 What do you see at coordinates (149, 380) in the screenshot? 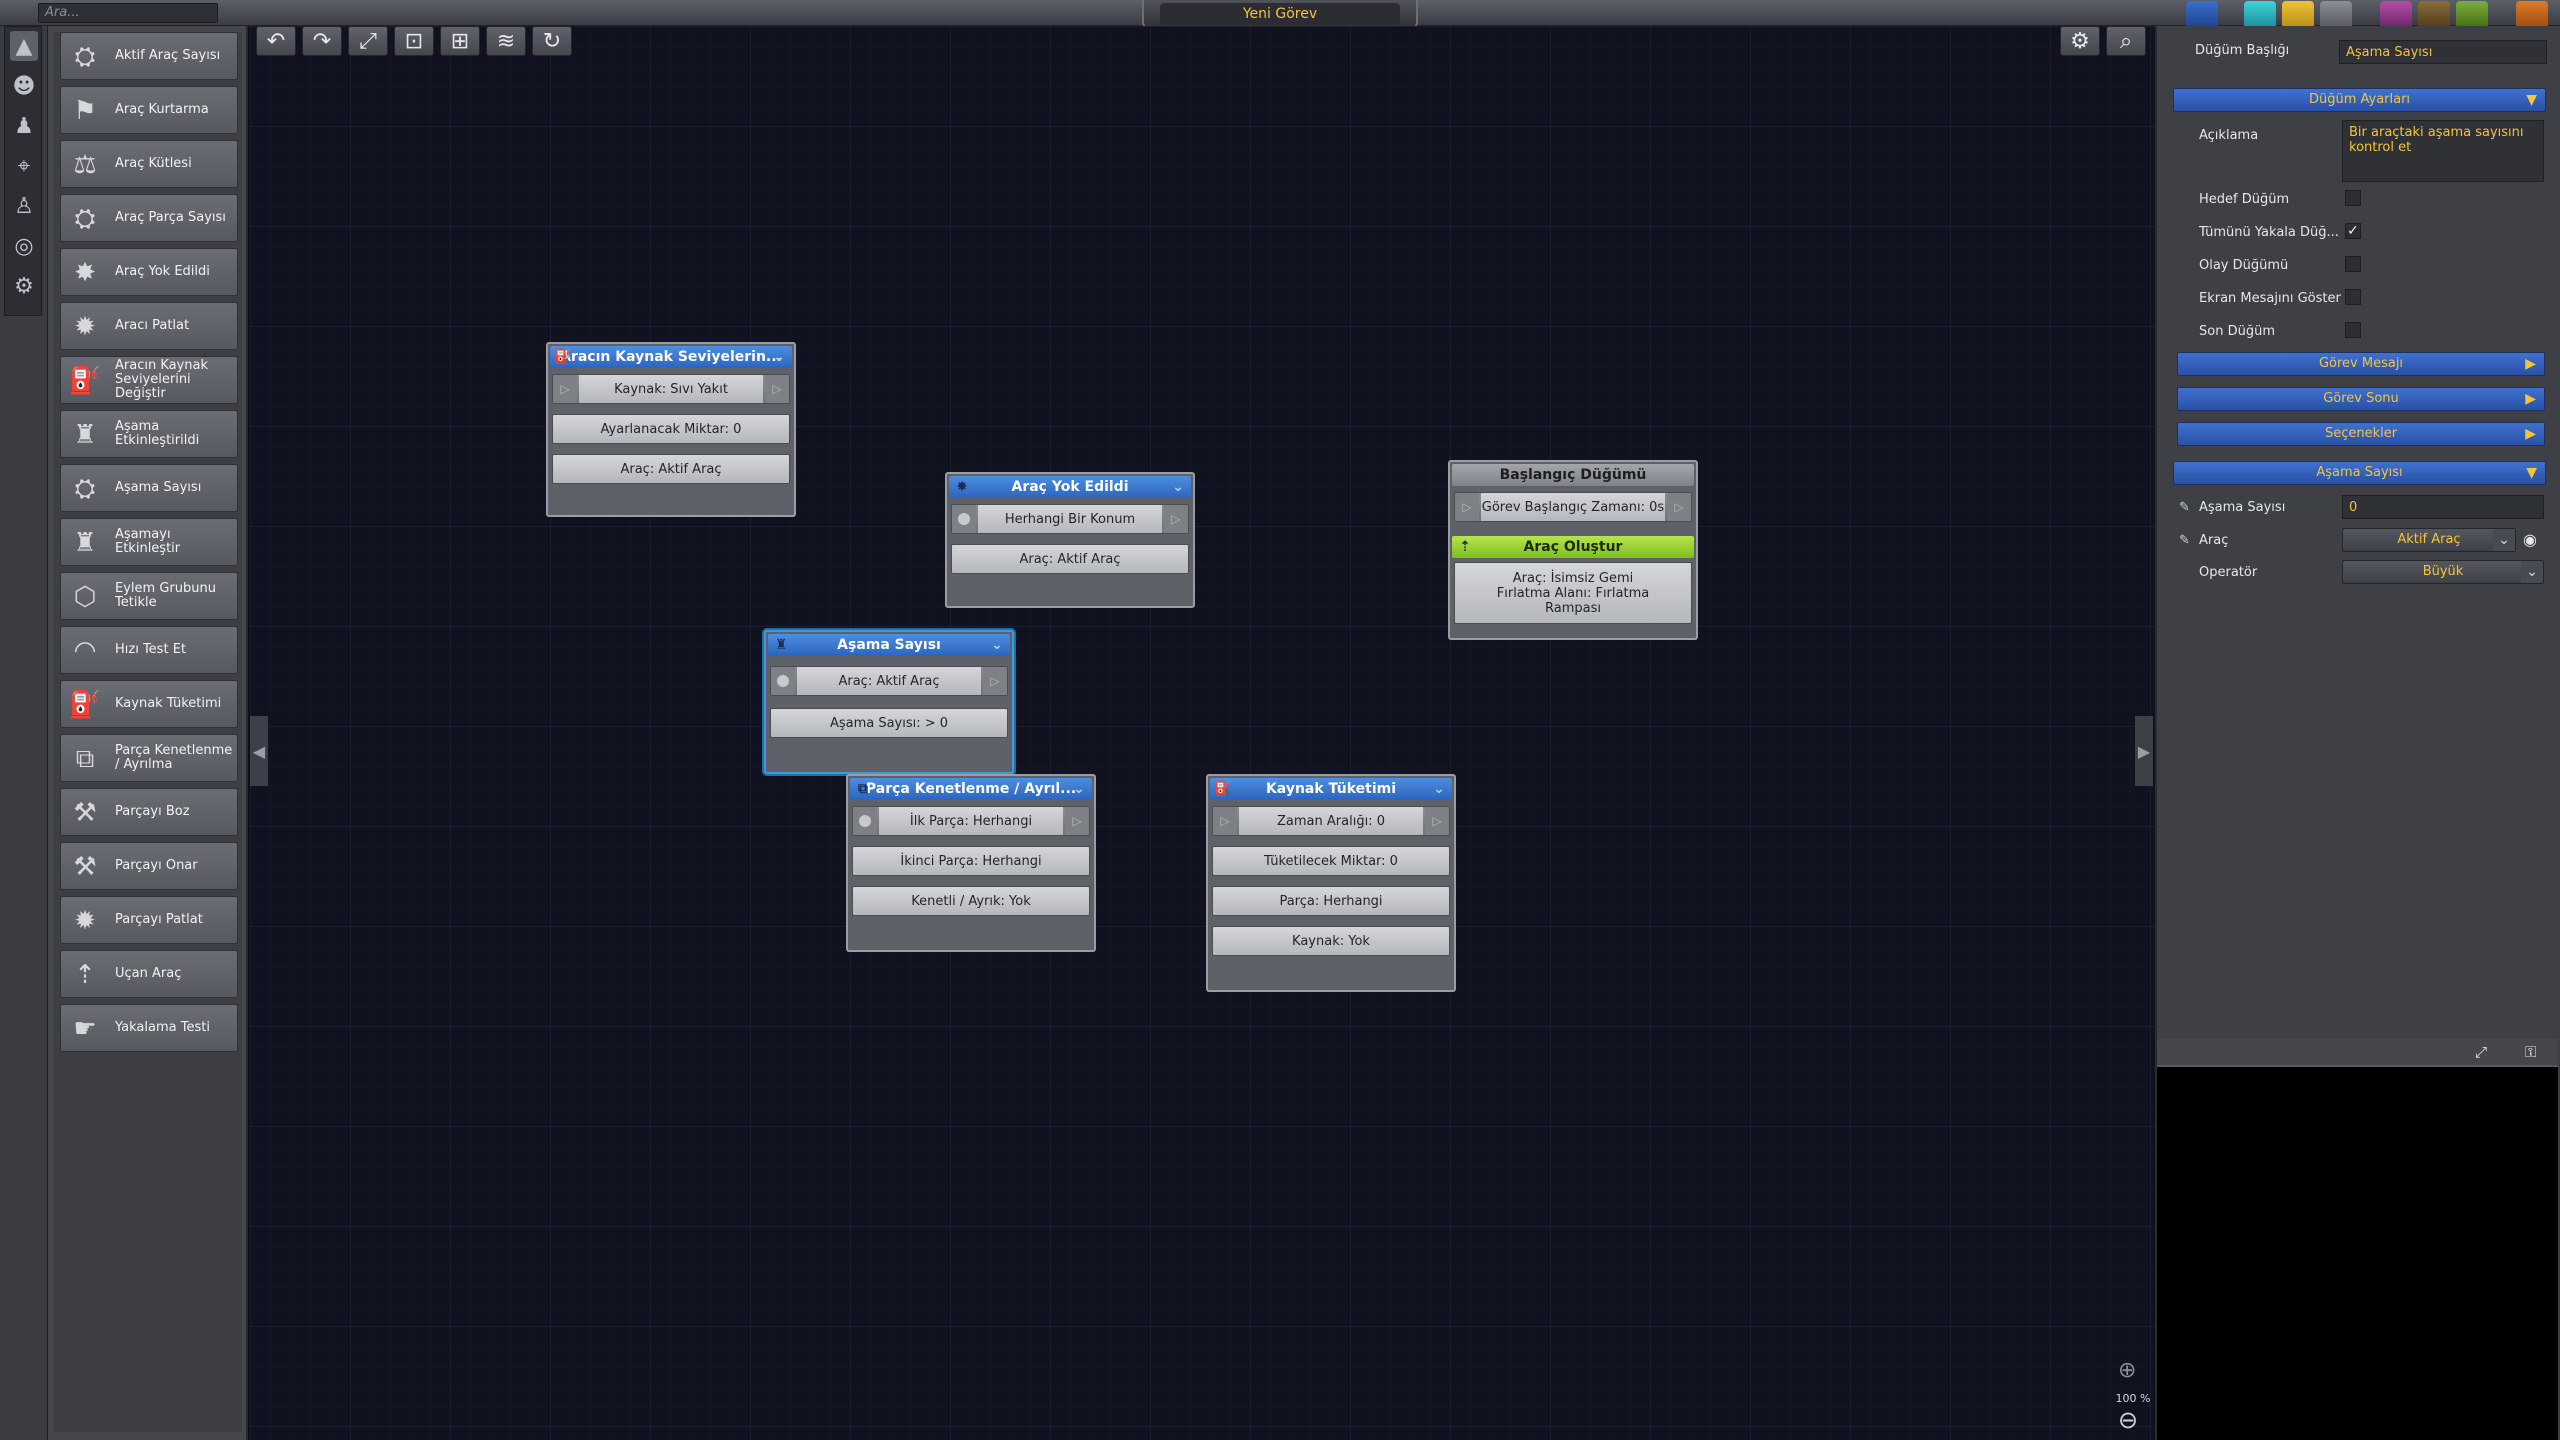
I see `palette-item-resource-levels: ⛽ Aracın Kaynak Seviyelerini Değiştir` at bounding box center [149, 380].